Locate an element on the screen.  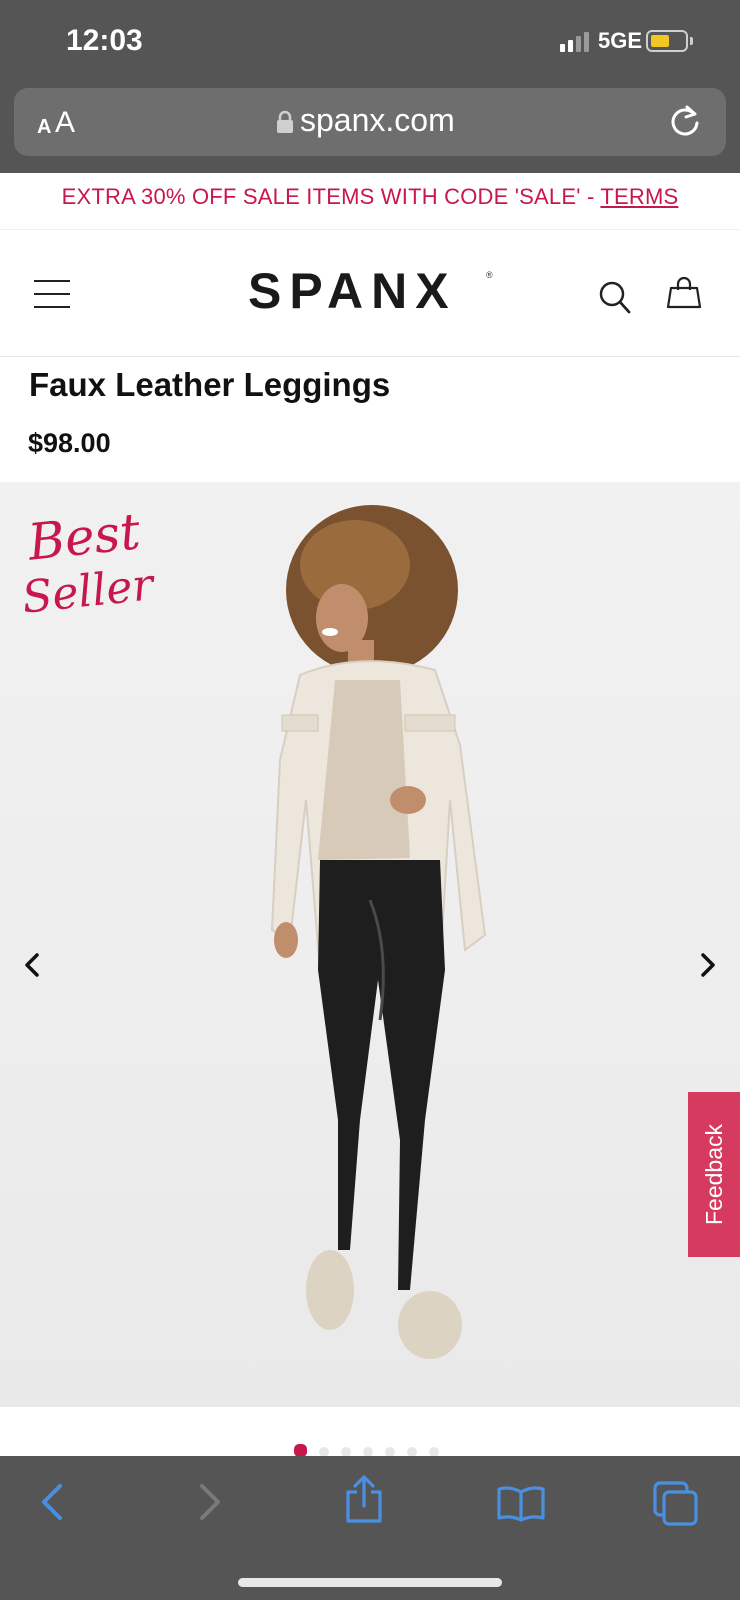
feedback-label: Feedback is located at coordinates (714, 1175).